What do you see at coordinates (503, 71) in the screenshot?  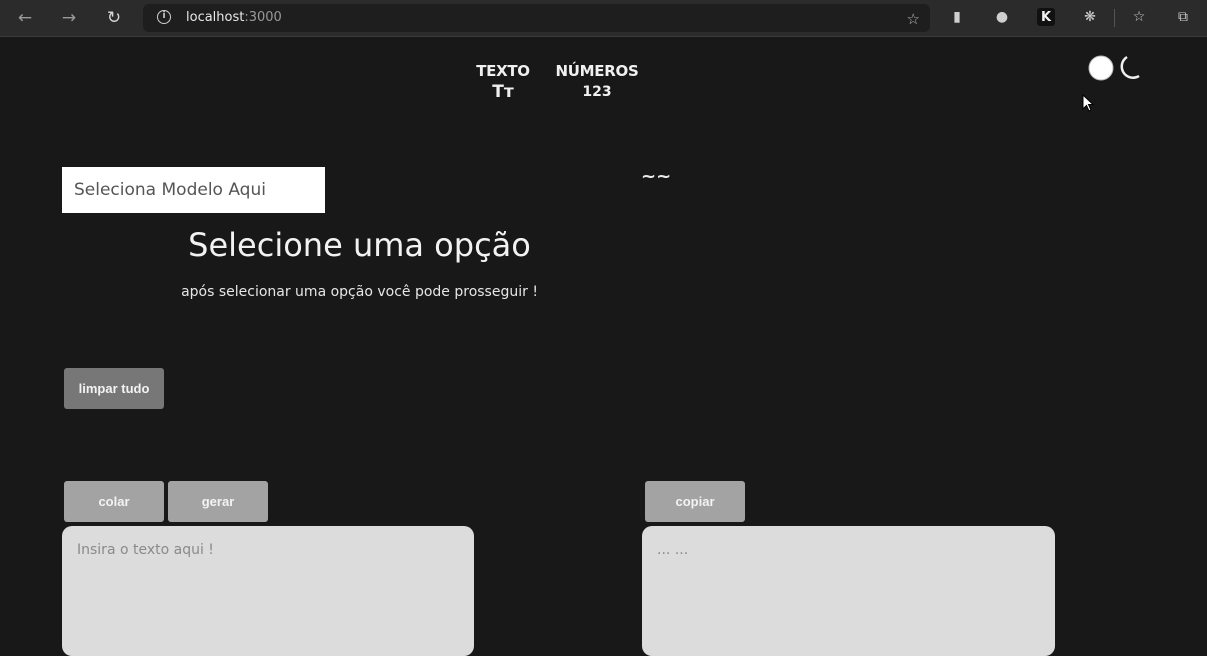 I see `nav-text-label: TEXTO` at bounding box center [503, 71].